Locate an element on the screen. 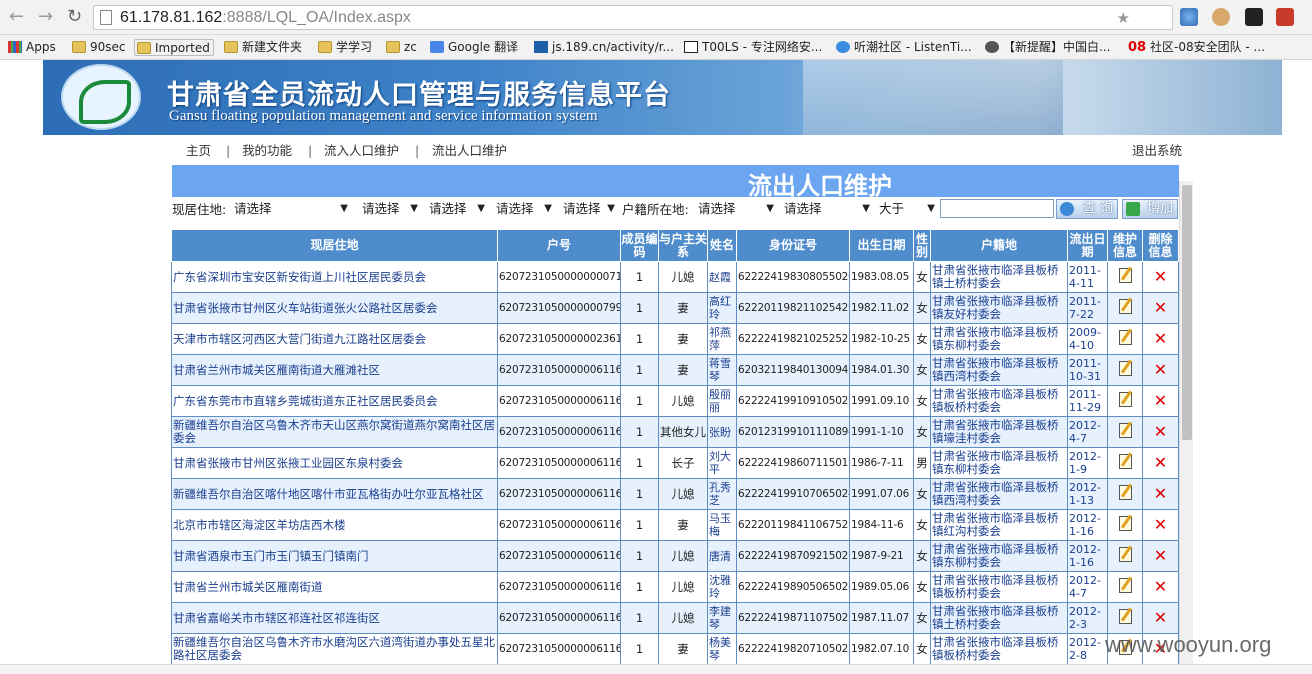 Image resolution: width=1312 pixels, height=674 pixels. table-cell: 622224198207105025 is located at coordinates (793, 649).